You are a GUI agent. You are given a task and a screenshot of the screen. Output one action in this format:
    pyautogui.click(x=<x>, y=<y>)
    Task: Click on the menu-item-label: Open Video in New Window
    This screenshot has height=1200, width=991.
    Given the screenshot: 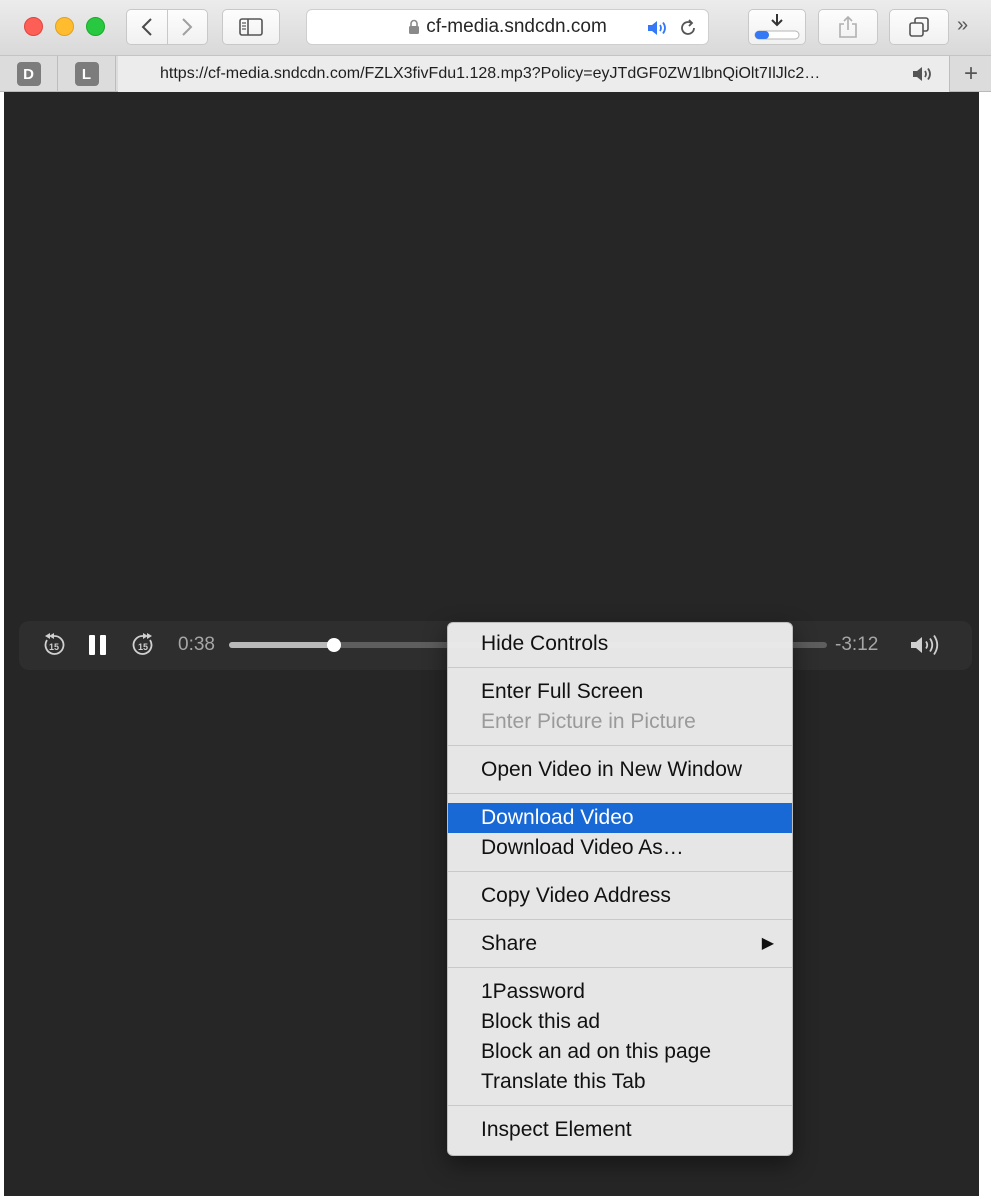 What is the action you would take?
    pyautogui.click(x=612, y=769)
    